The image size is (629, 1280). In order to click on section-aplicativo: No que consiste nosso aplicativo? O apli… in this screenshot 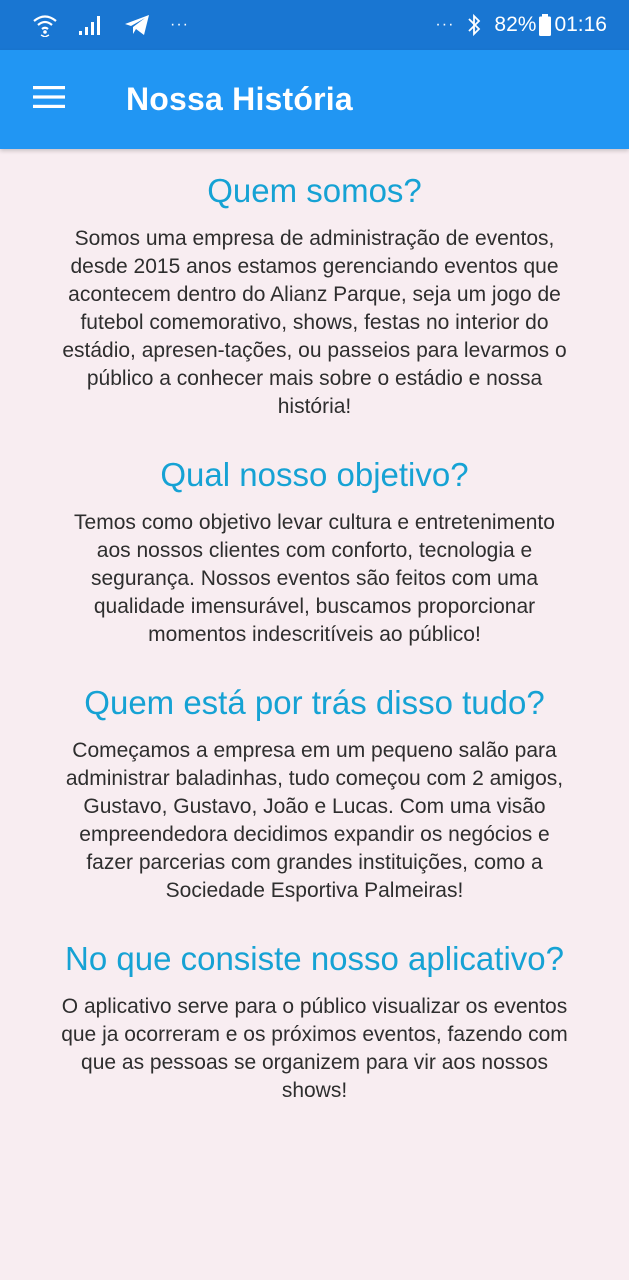, I will do `click(314, 1022)`.